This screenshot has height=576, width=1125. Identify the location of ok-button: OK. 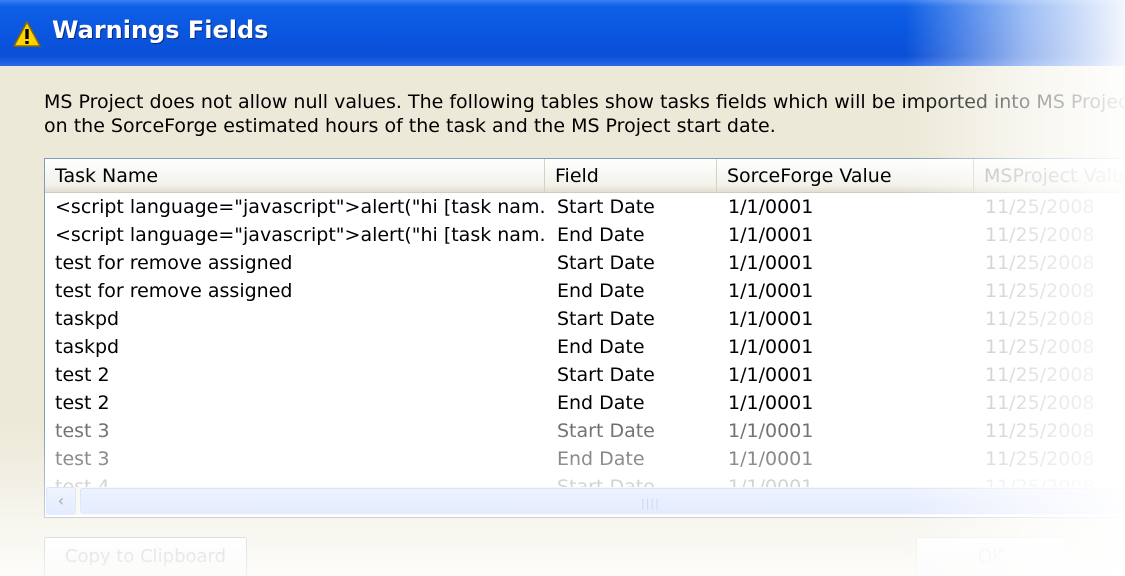
(991, 556).